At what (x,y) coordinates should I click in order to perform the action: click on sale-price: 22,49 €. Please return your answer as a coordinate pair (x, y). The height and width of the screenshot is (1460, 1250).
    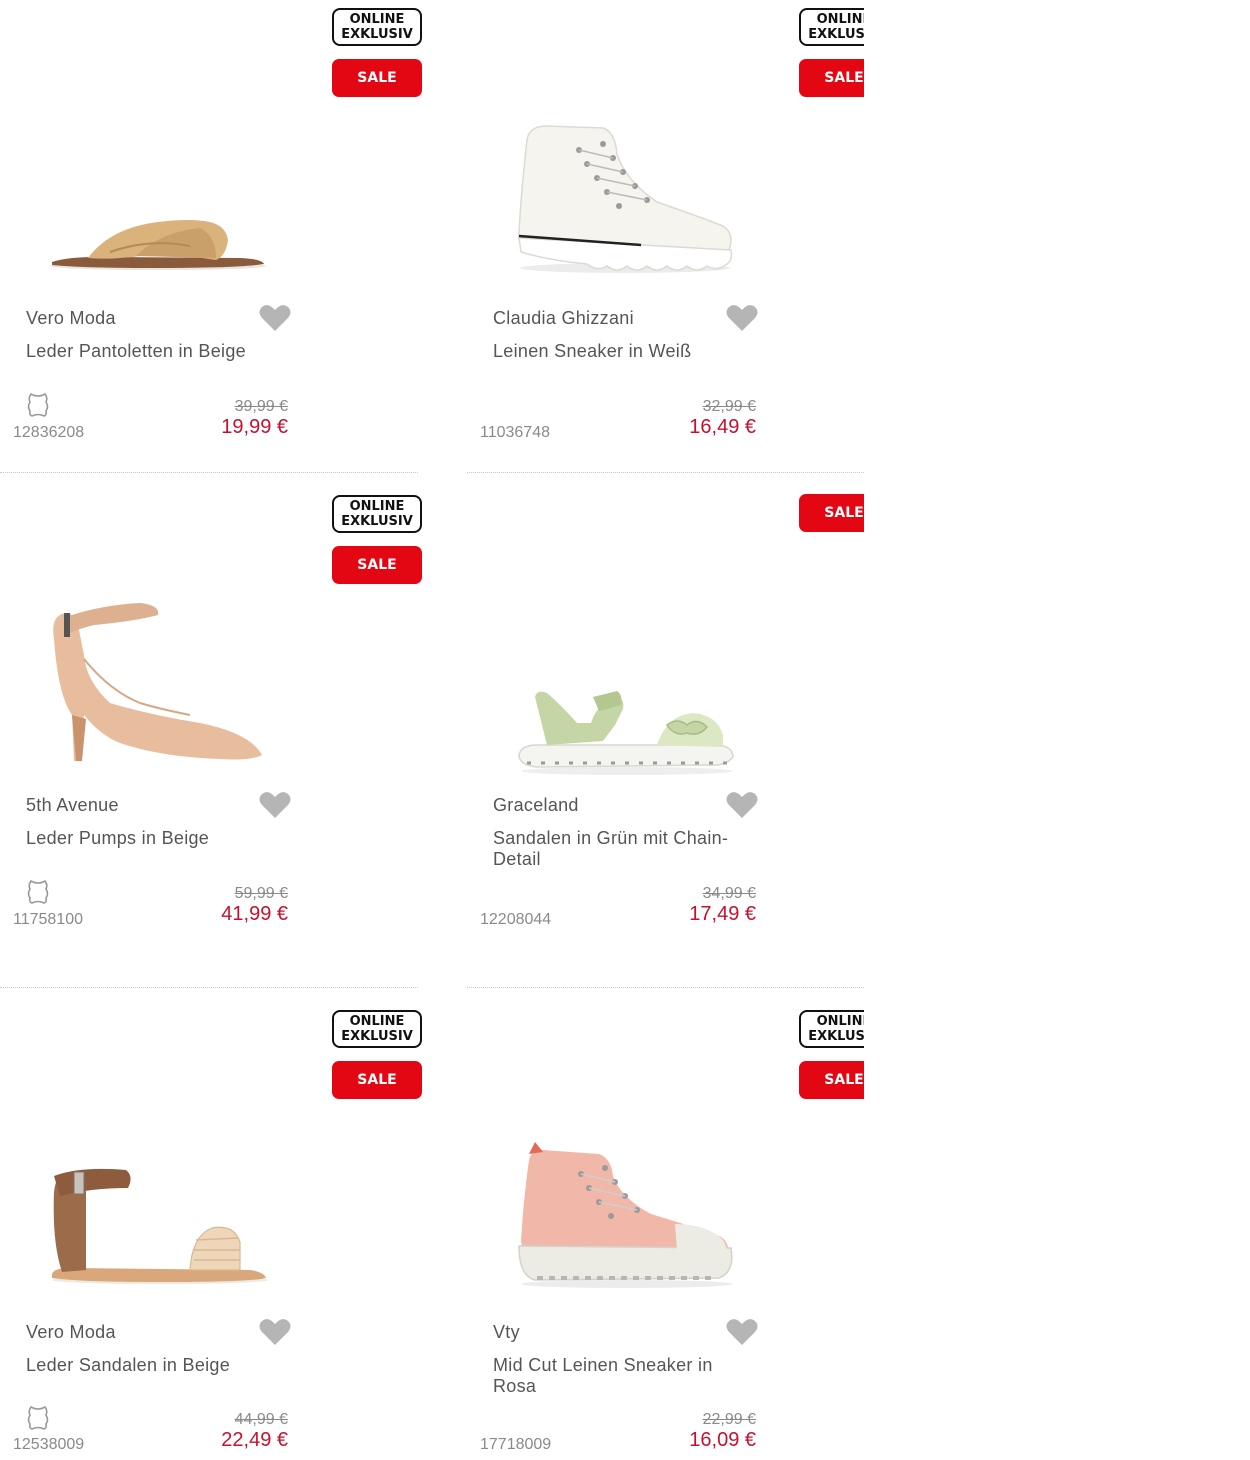
    Looking at the image, I should click on (254, 1440).